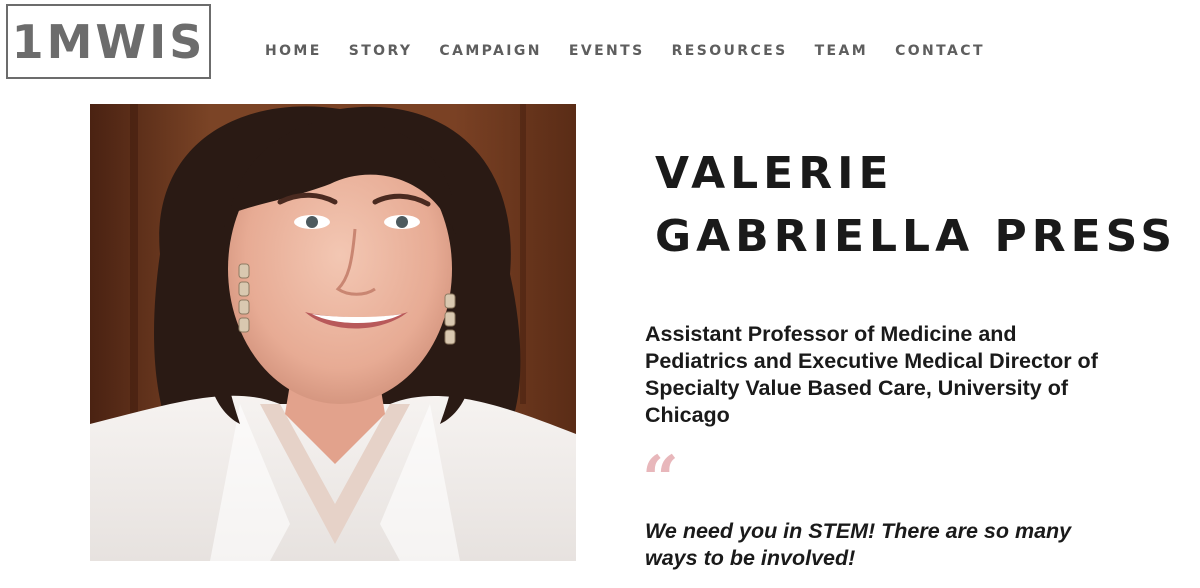 The height and width of the screenshot is (588, 1200). What do you see at coordinates (940, 51) in the screenshot?
I see `nav-contact: CONTACT` at bounding box center [940, 51].